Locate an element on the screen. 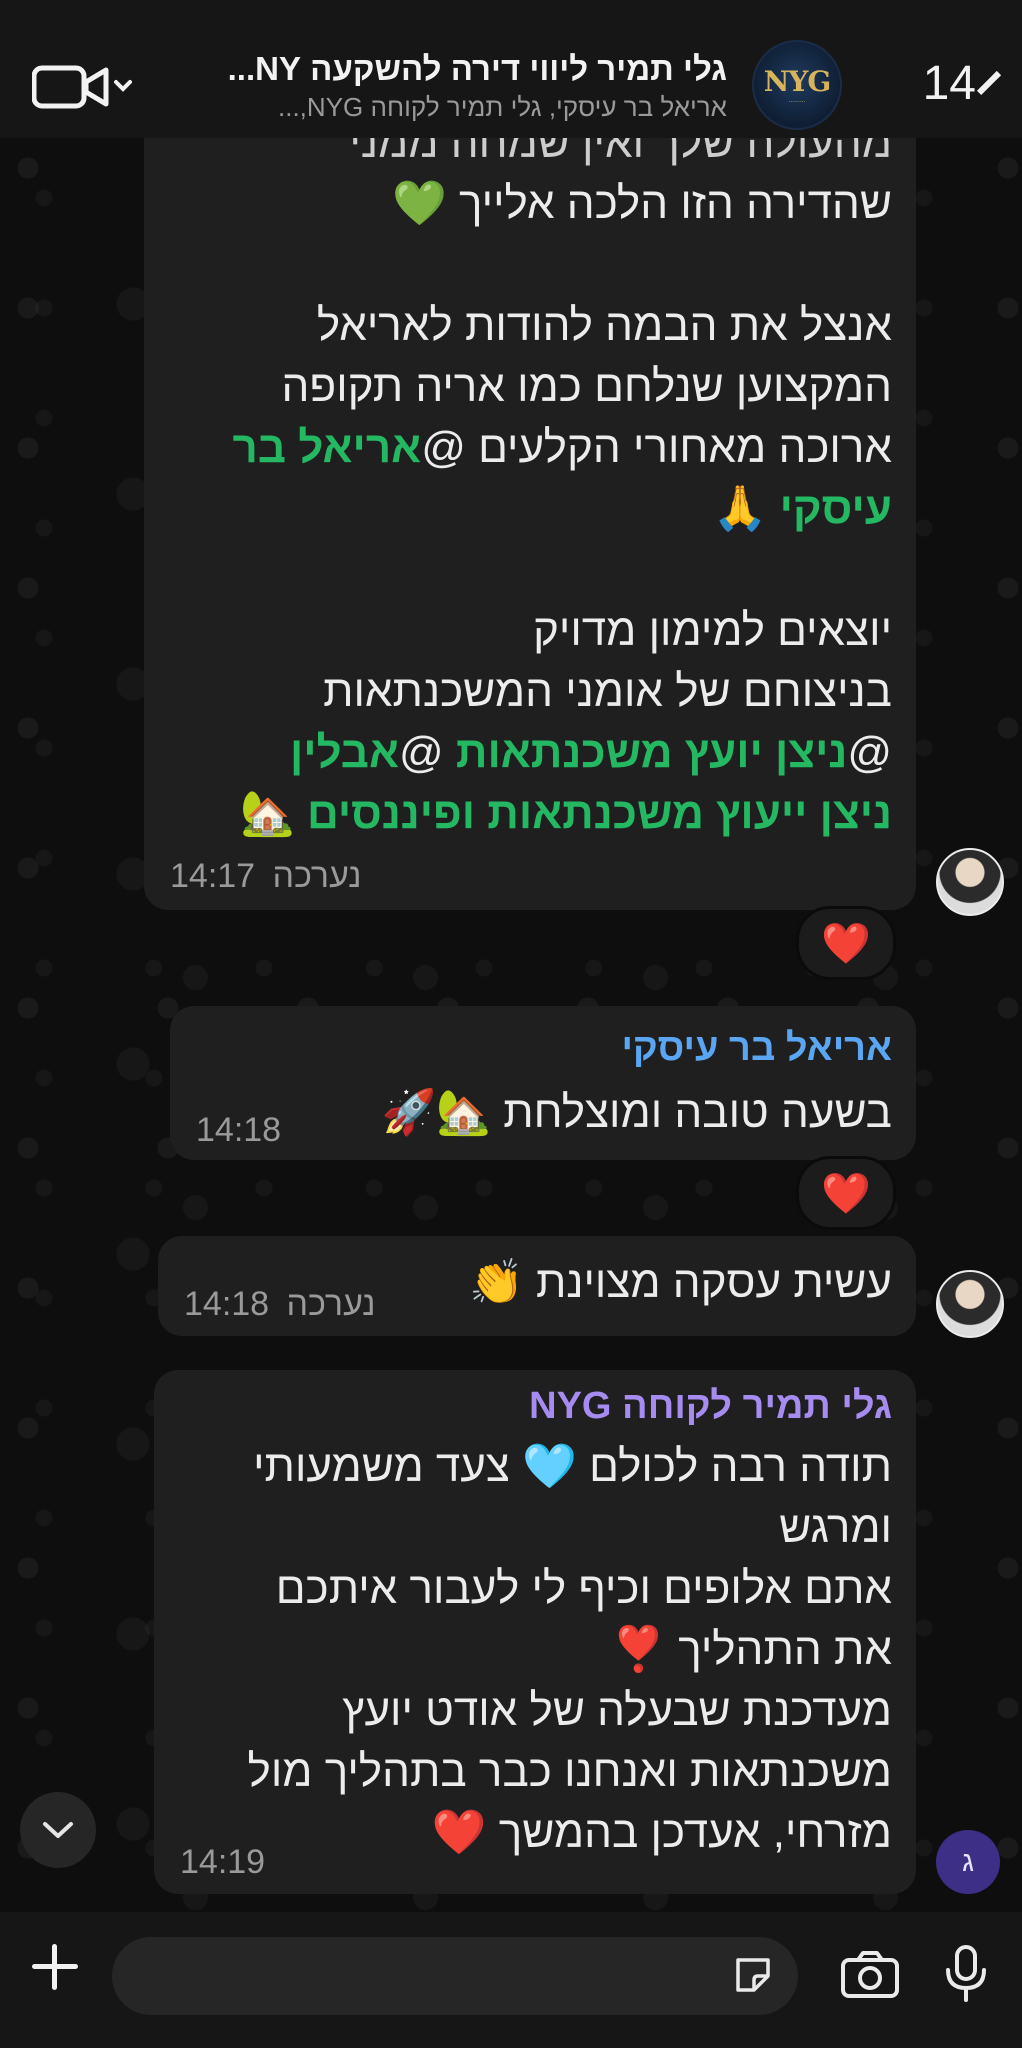 The height and width of the screenshot is (2048, 1022). message-line: אנצל את הבמה להודות לאריאל is located at coordinates (604, 325).